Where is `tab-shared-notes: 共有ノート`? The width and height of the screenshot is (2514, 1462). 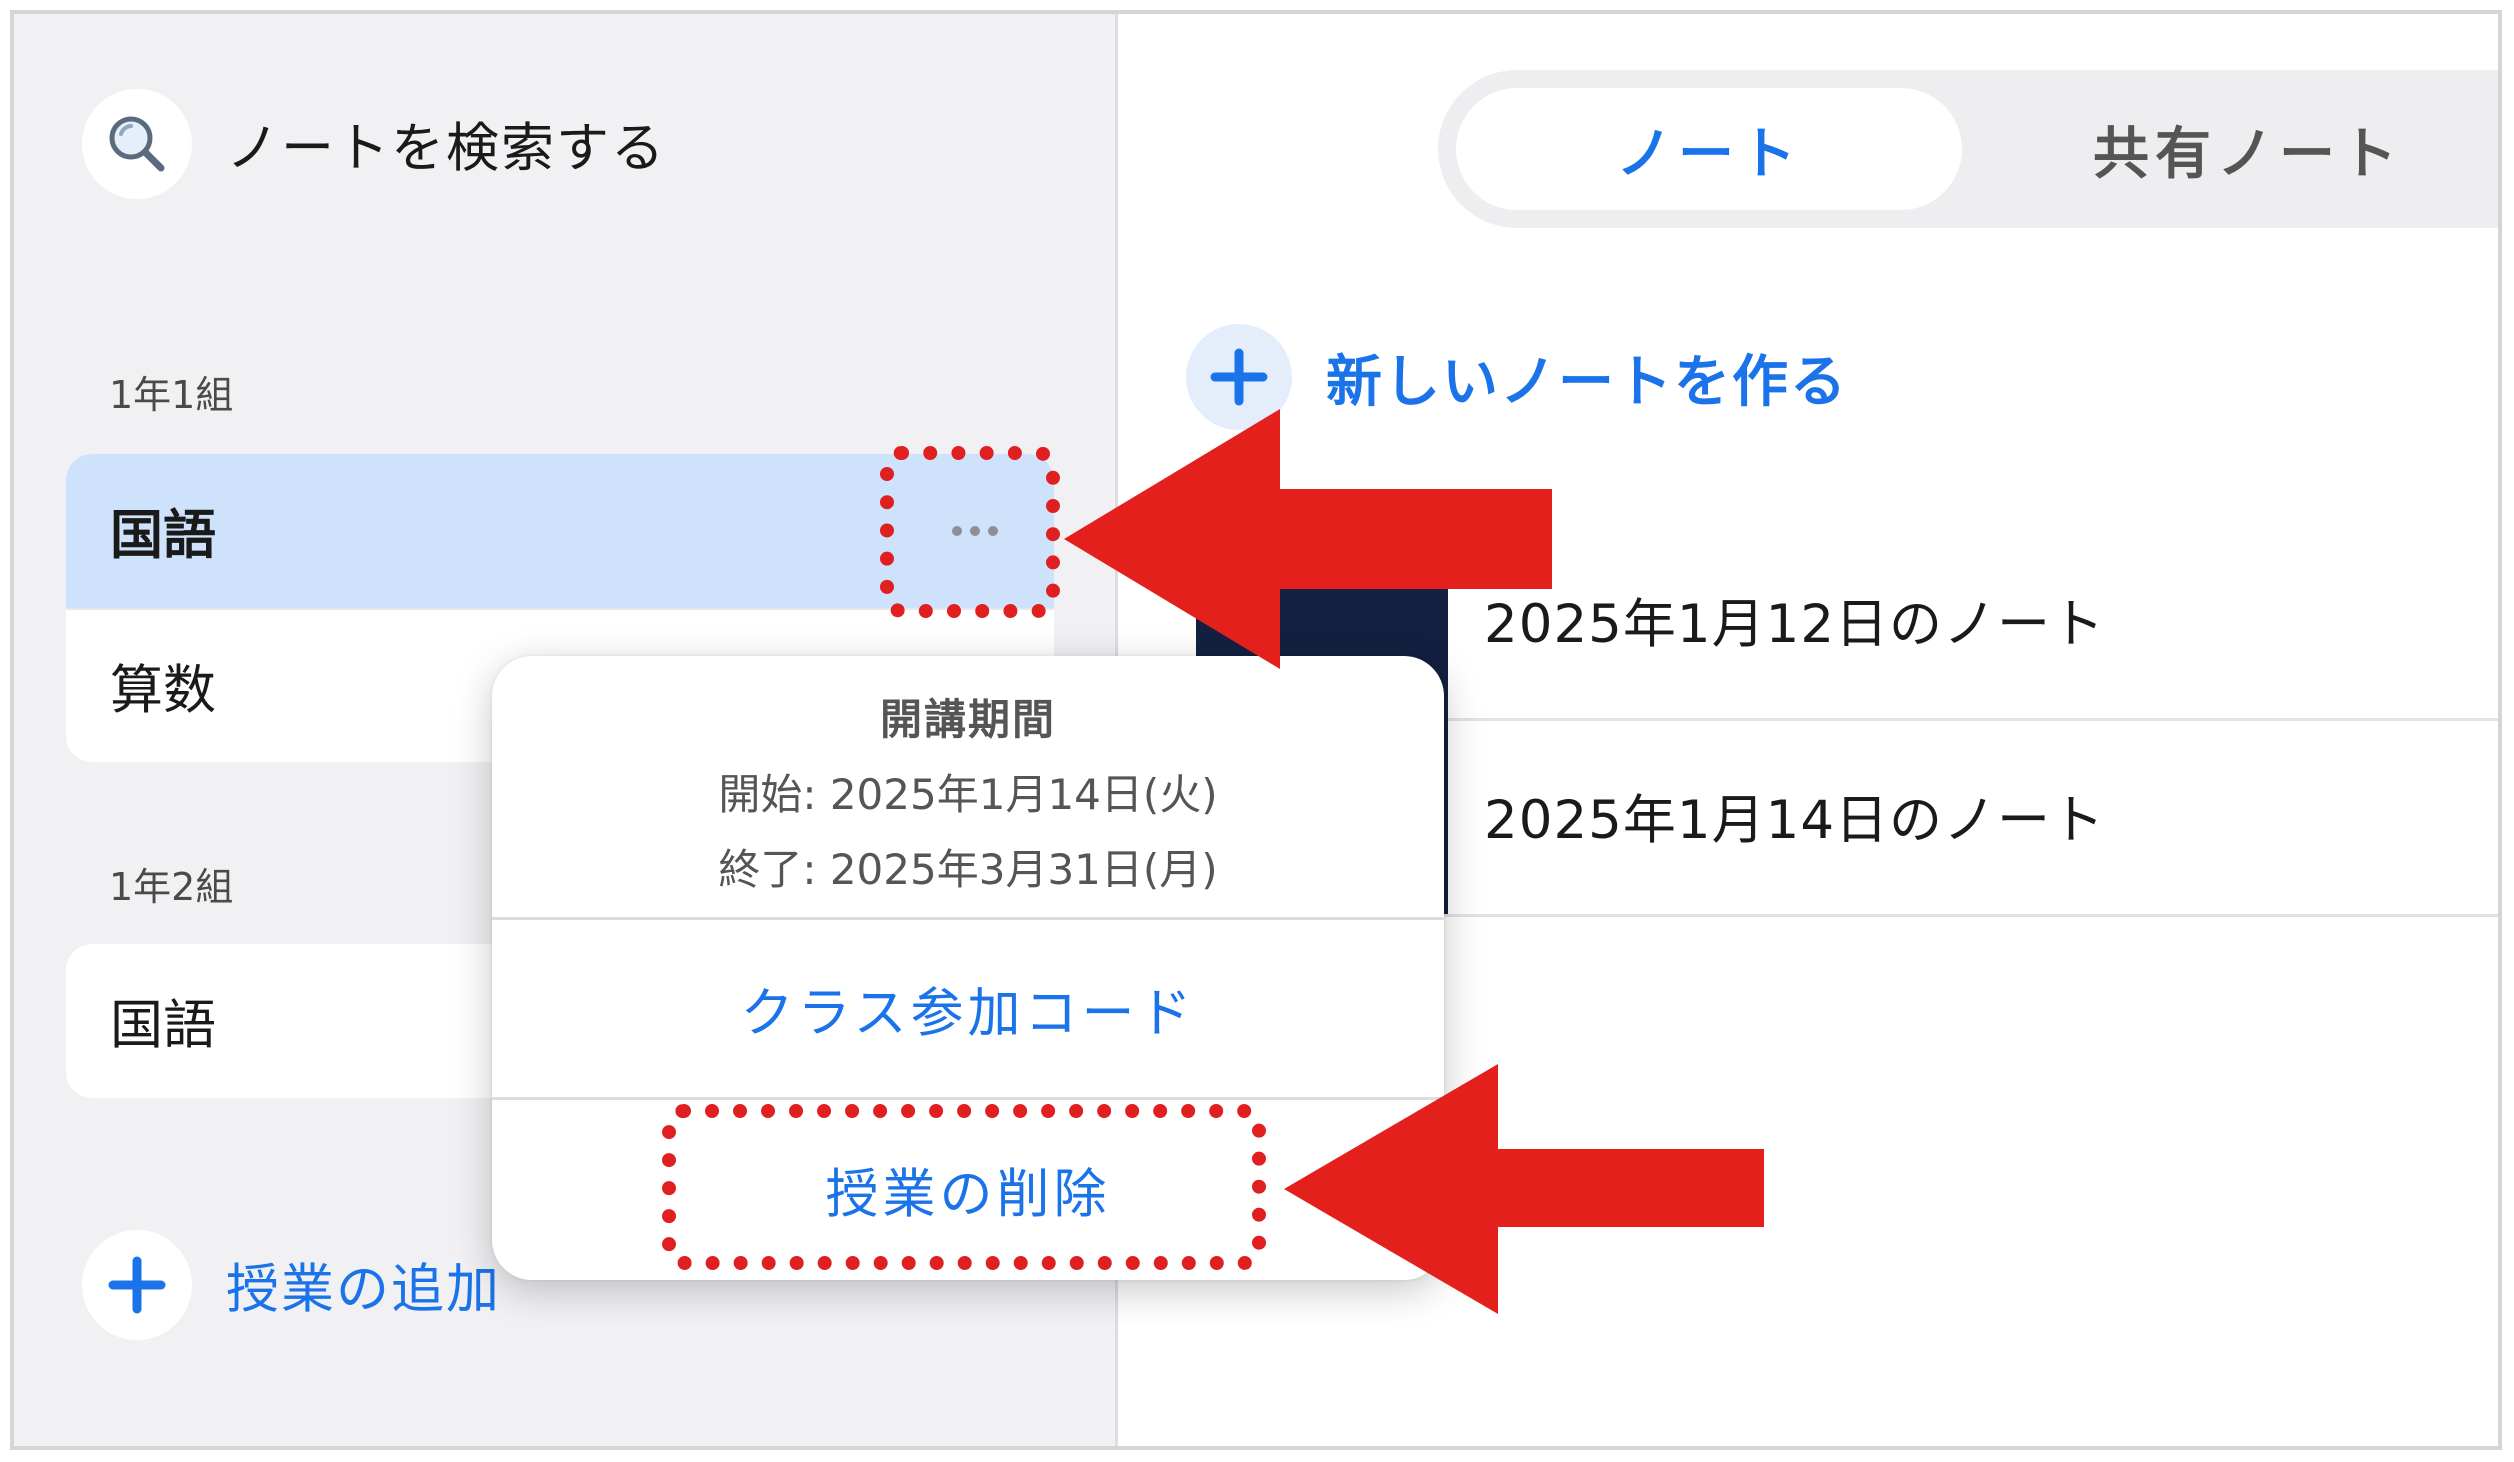
tab-shared-notes: 共有ノート is located at coordinates (2248, 149).